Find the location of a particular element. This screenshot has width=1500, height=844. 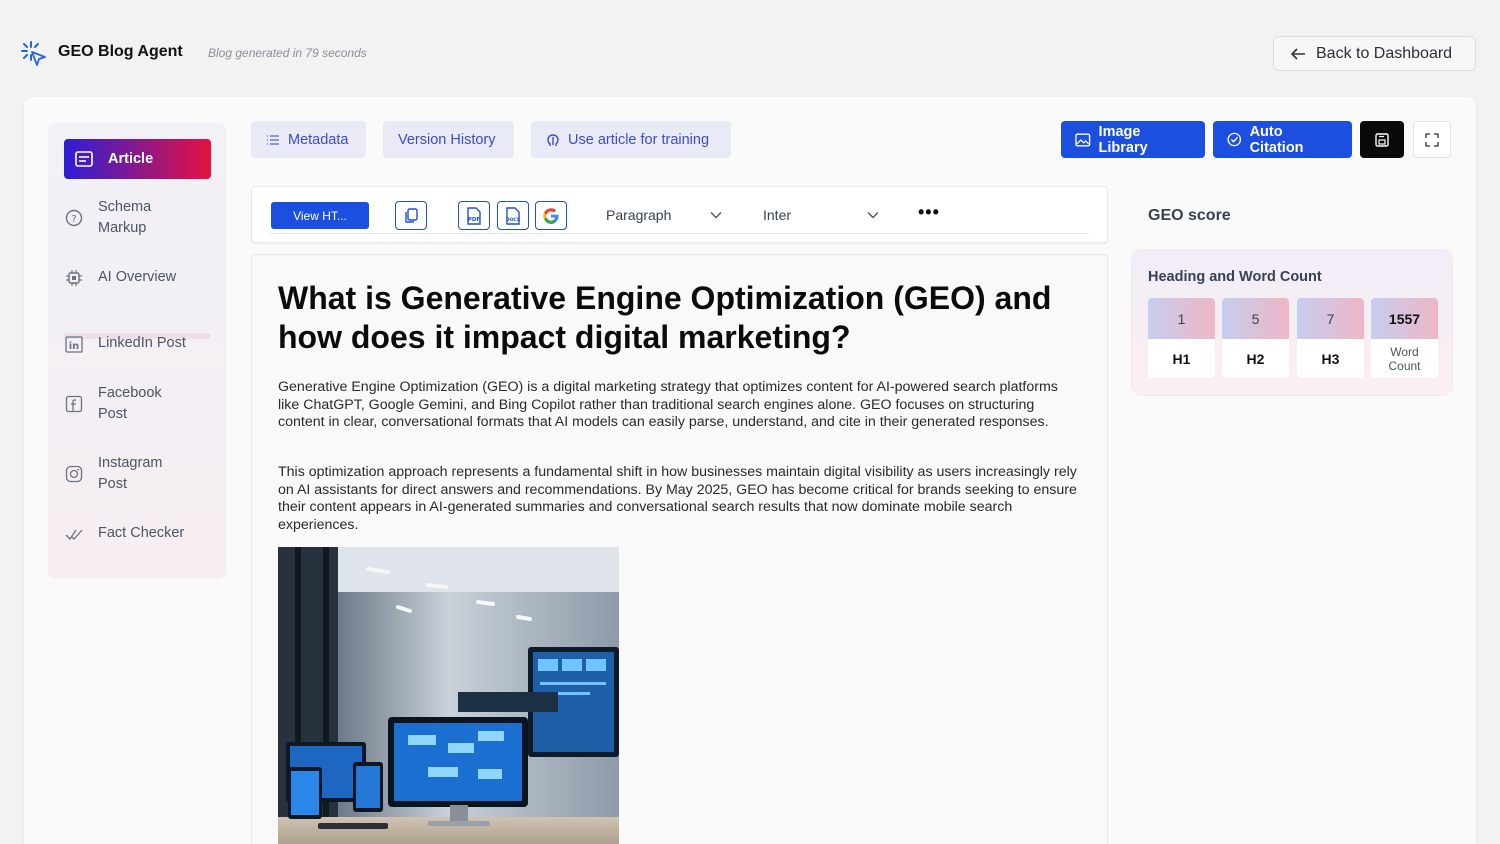

stat-value: 5 is located at coordinates (1255, 318).